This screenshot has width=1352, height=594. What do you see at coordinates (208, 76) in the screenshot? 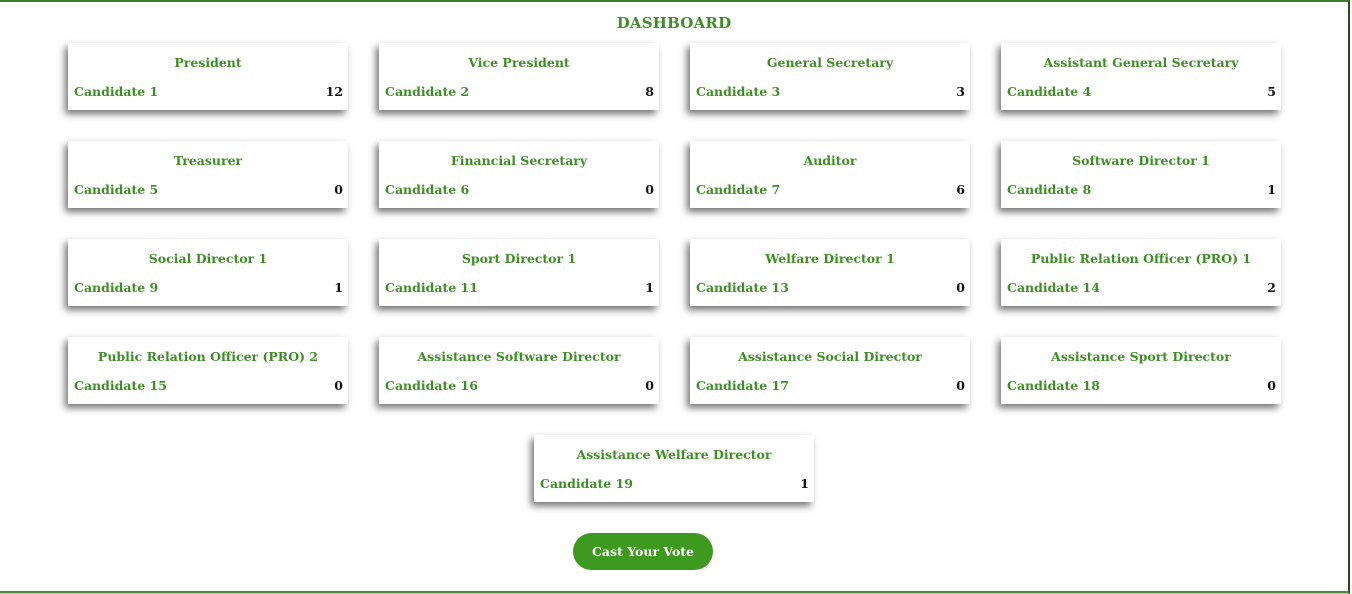
I see `position-card-president: President Candidate 1 12` at bounding box center [208, 76].